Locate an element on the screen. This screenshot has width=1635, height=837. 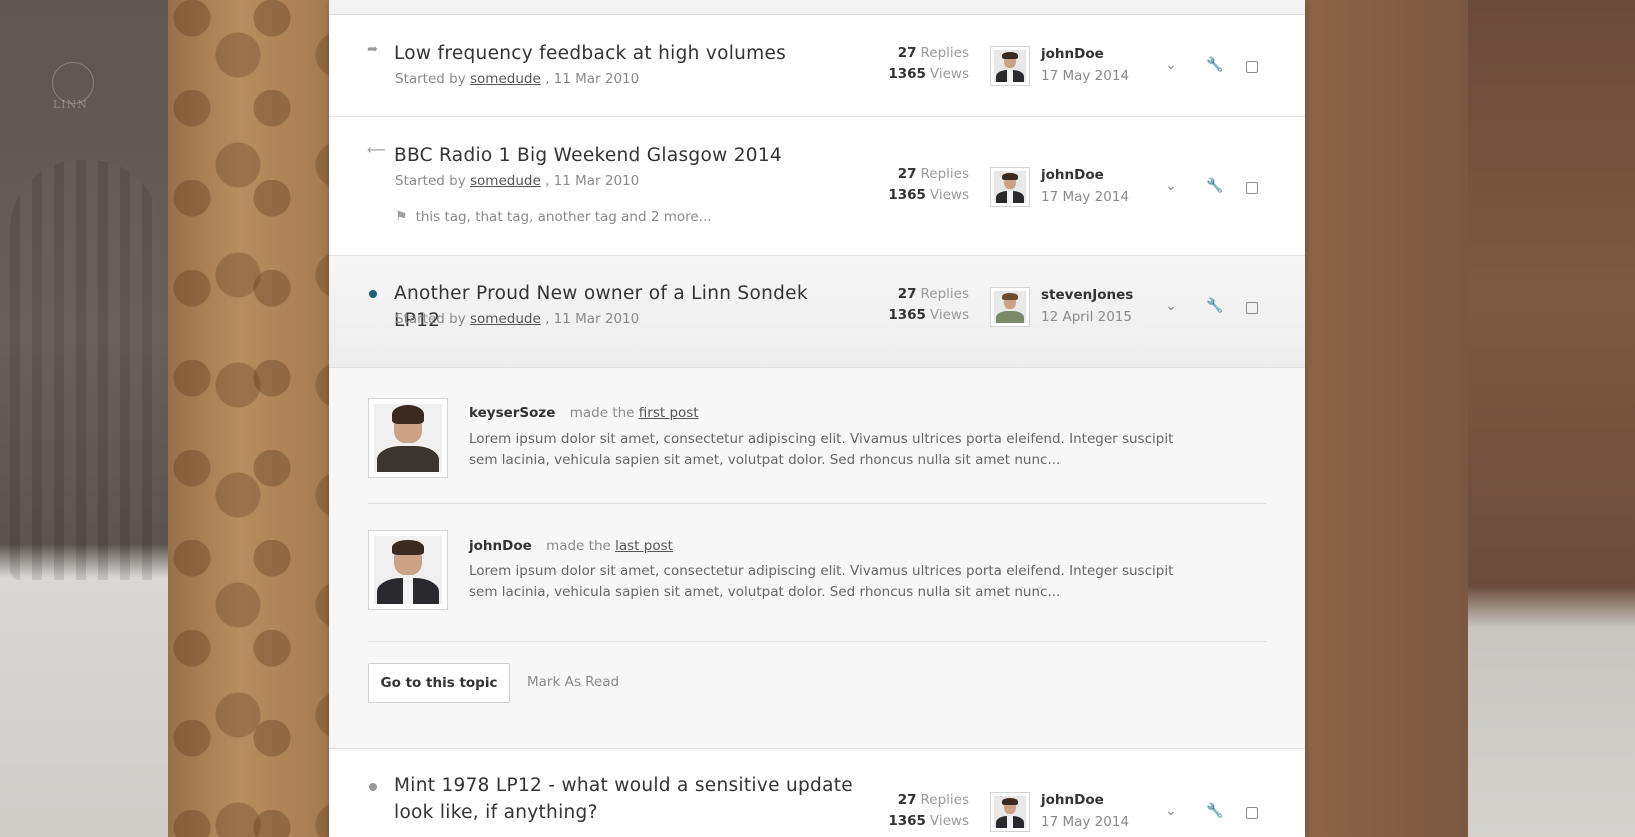
first-post-header: keyserSoze made the first post is located at coordinates (584, 413).